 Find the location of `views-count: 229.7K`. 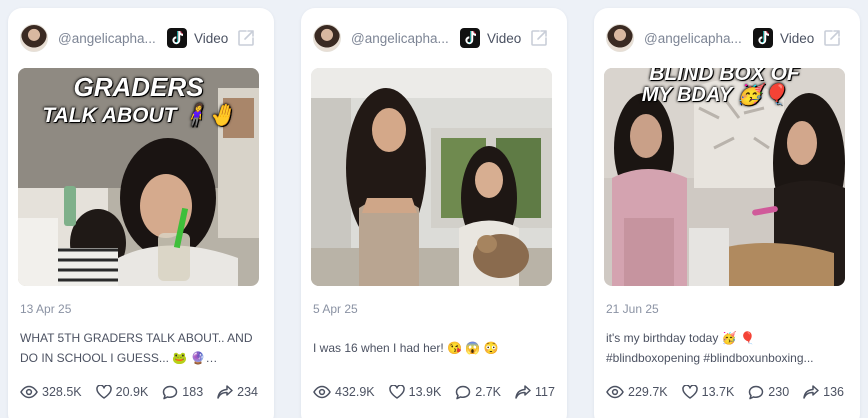

views-count: 229.7K is located at coordinates (648, 392).